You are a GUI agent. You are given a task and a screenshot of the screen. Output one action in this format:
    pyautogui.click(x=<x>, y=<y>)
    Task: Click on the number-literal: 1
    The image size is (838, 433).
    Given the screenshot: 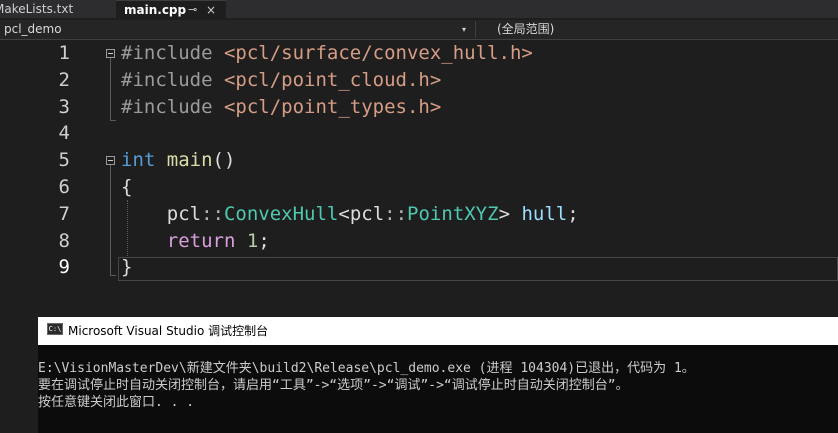 What is the action you would take?
    pyautogui.click(x=252, y=240)
    